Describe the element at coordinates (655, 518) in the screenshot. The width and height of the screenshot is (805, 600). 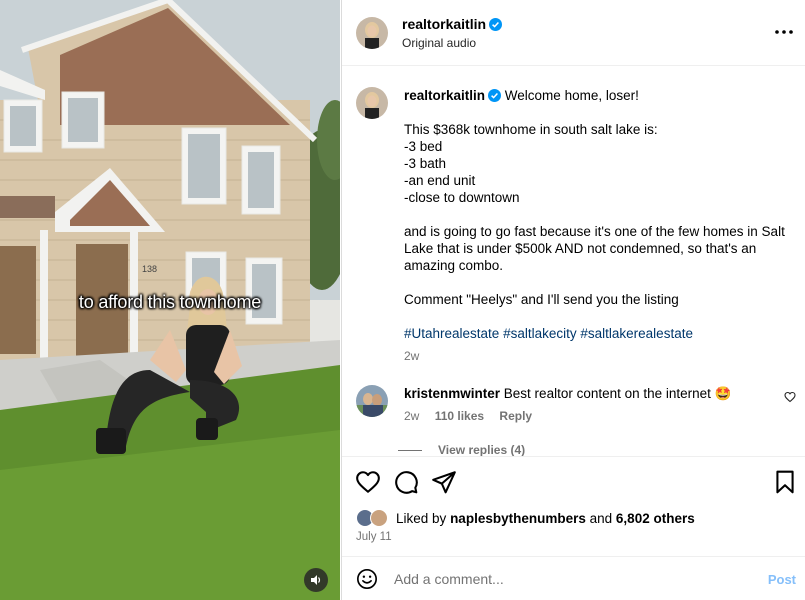
I see `liked-by-count: 6,802 others` at that location.